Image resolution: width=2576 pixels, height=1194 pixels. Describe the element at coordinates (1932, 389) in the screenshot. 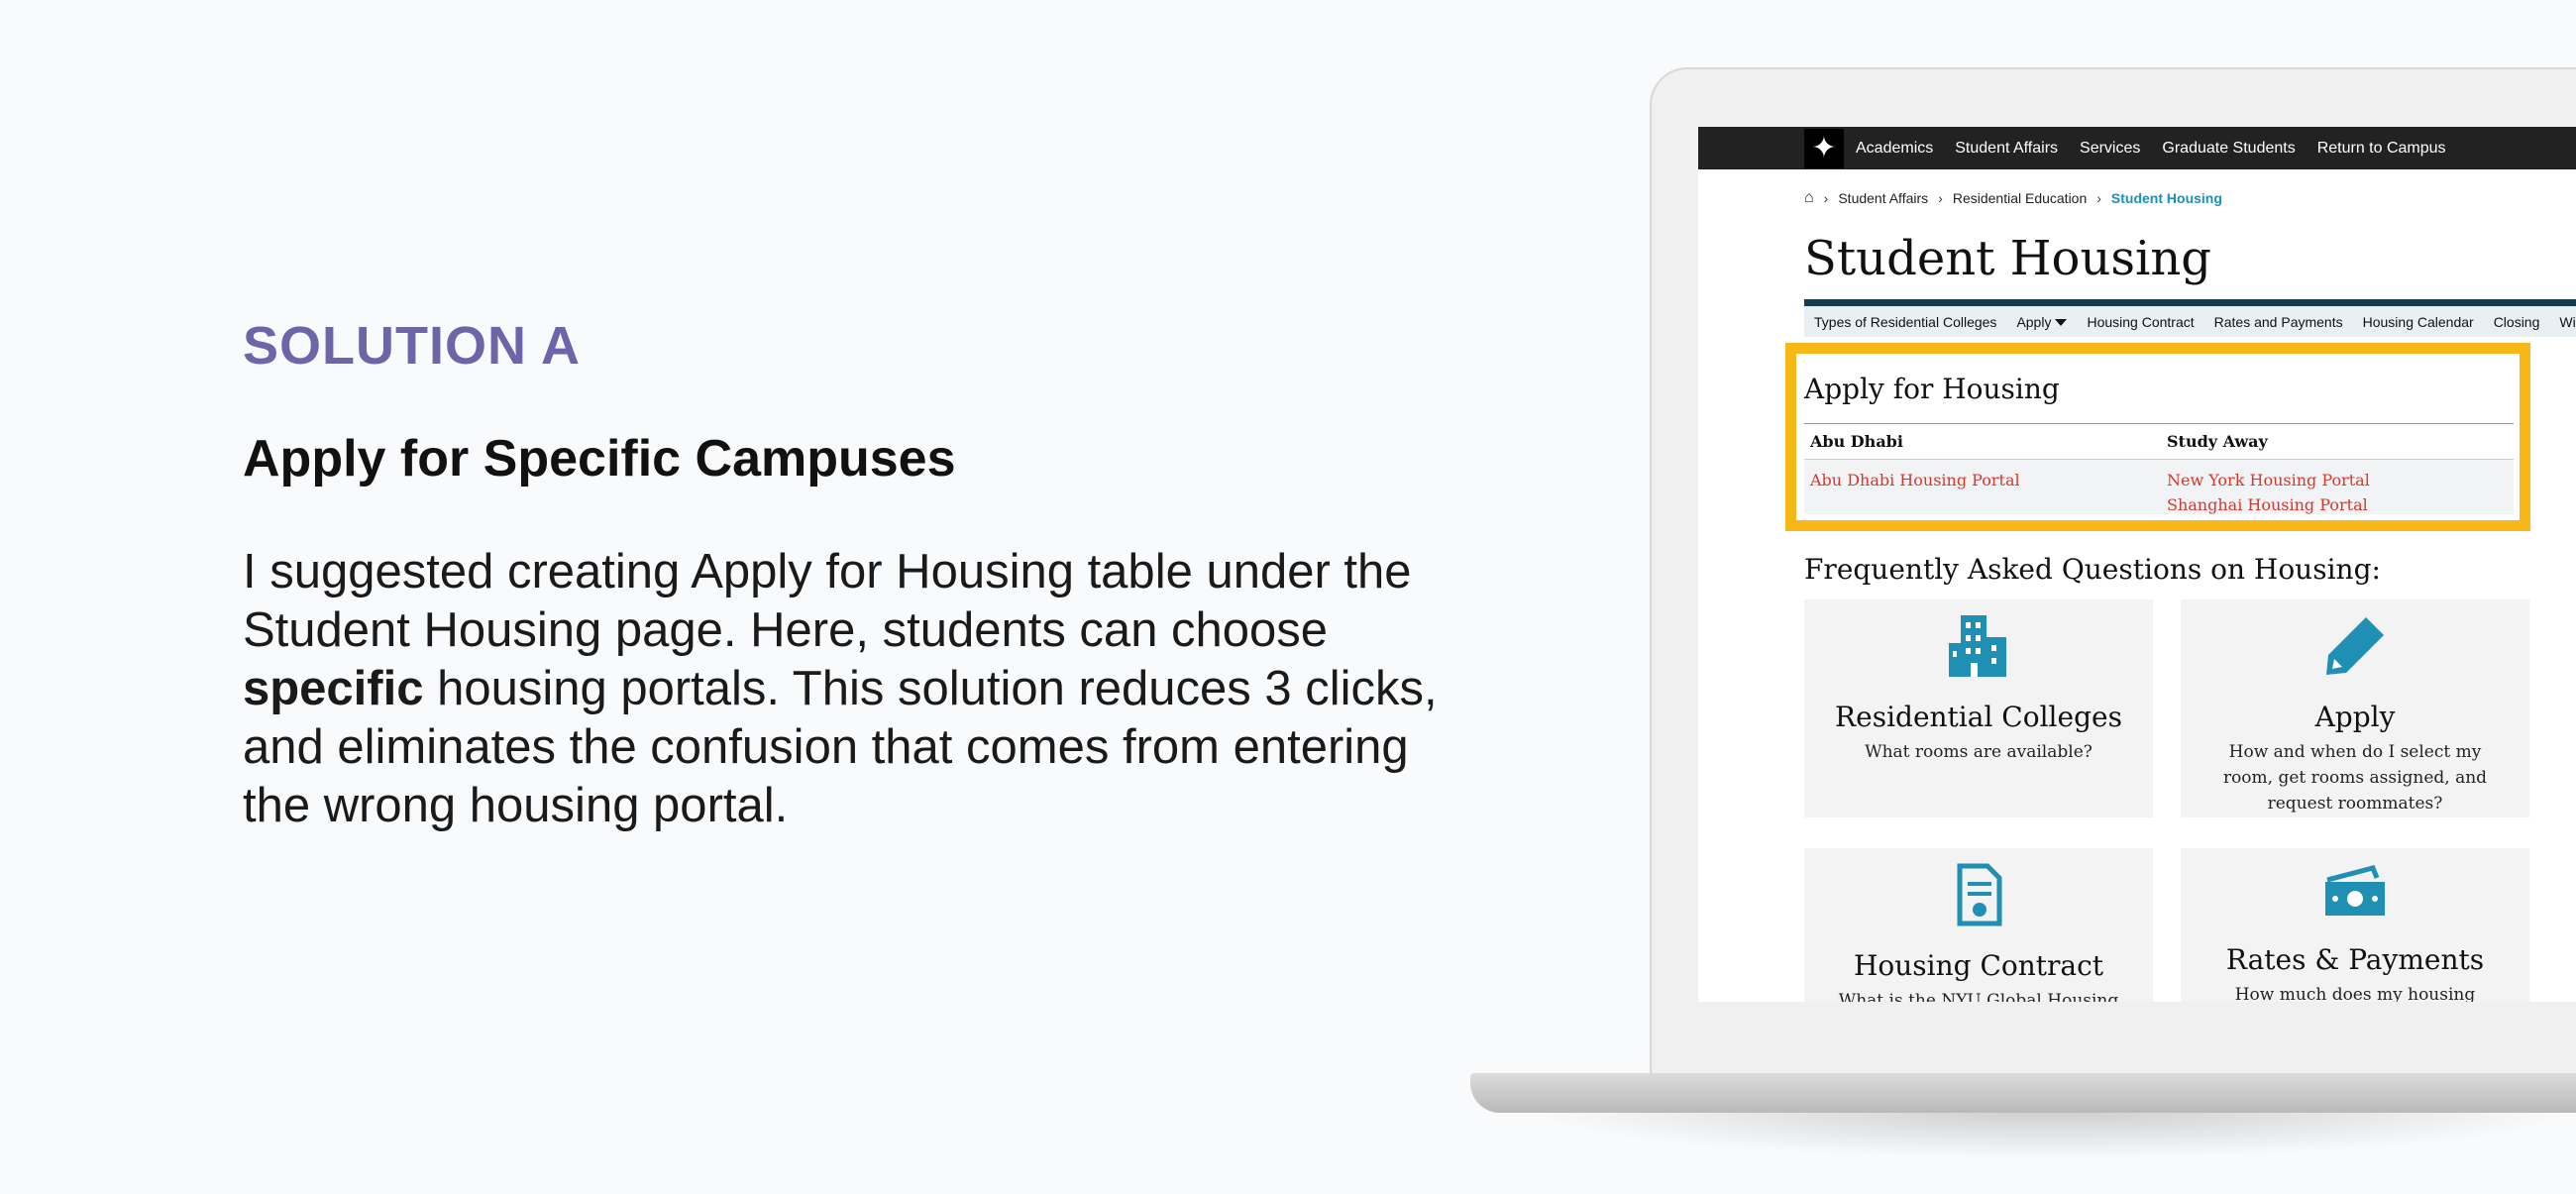

I see `apply-section-title: Apply for Housing` at that location.